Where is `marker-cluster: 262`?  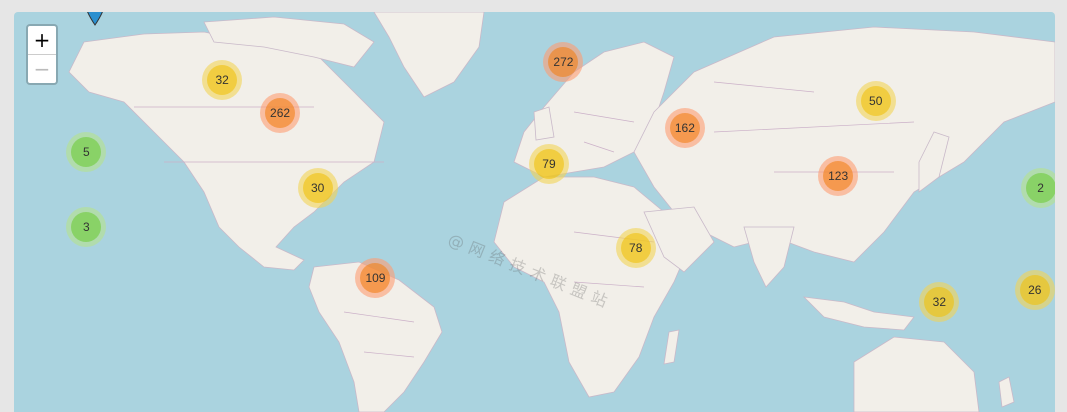 marker-cluster: 262 is located at coordinates (280, 113).